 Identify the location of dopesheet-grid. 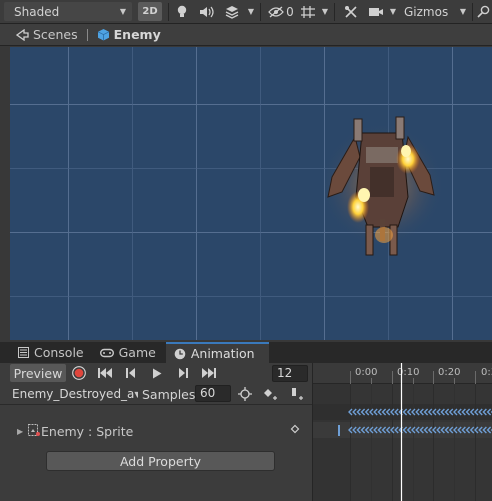
(402, 432).